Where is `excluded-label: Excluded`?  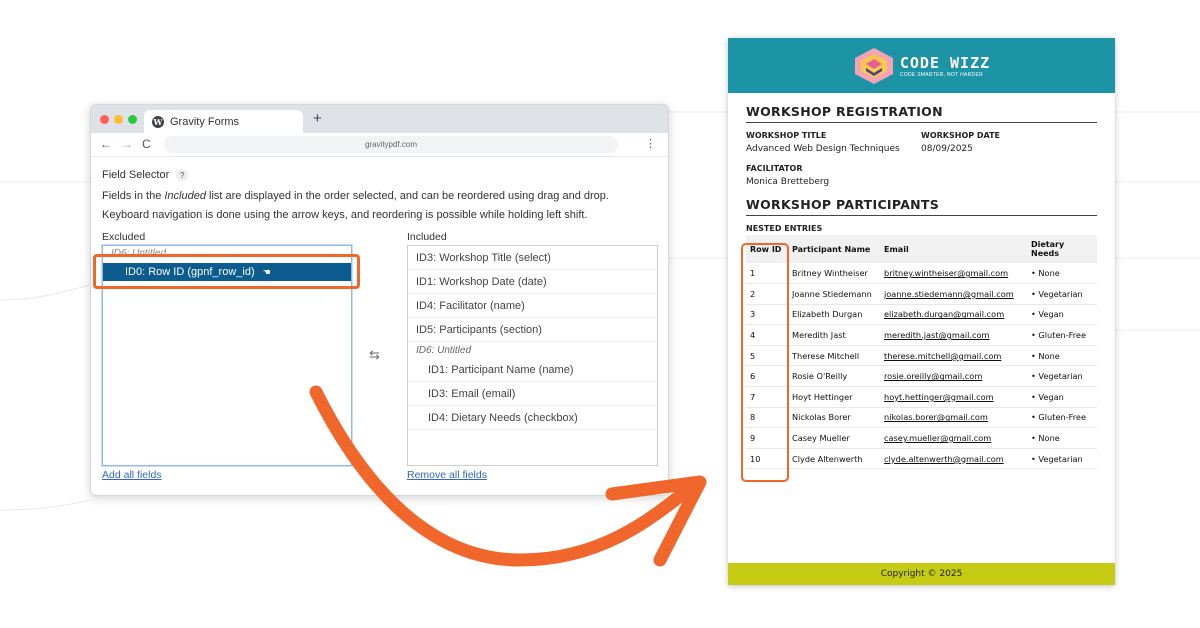 excluded-label: Excluded is located at coordinates (124, 237).